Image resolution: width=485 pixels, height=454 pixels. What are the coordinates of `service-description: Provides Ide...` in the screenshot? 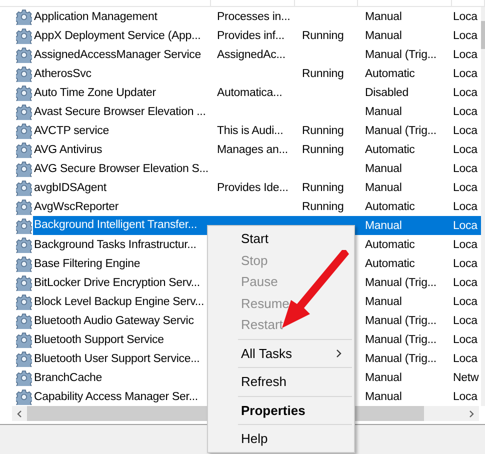 It's located at (252, 188).